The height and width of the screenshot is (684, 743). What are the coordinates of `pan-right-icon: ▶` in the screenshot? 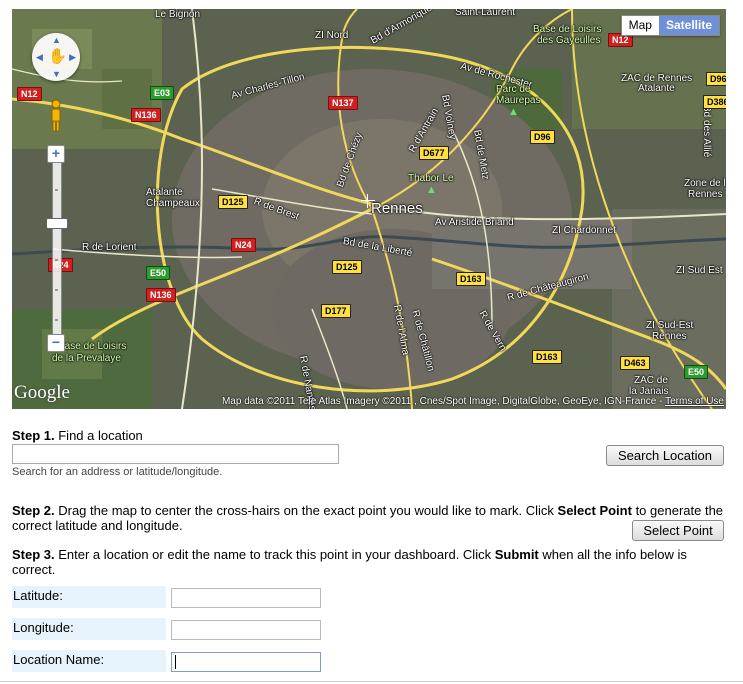 It's located at (72, 57).